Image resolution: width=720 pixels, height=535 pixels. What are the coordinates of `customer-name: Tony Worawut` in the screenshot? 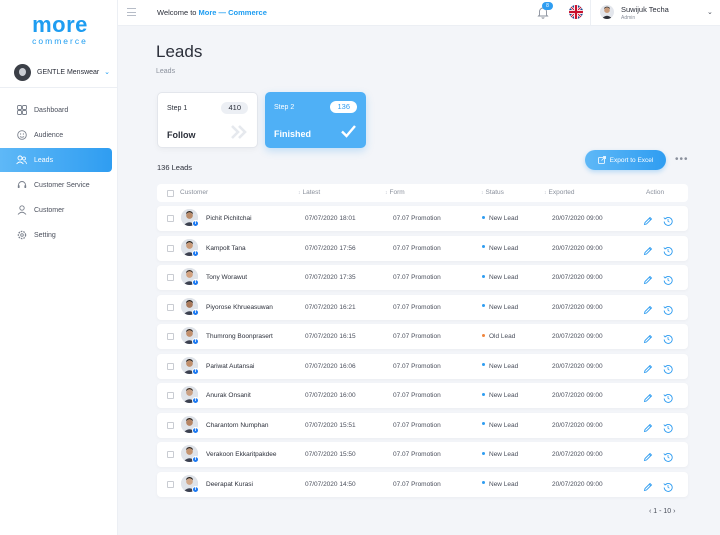 It's located at (226, 277).